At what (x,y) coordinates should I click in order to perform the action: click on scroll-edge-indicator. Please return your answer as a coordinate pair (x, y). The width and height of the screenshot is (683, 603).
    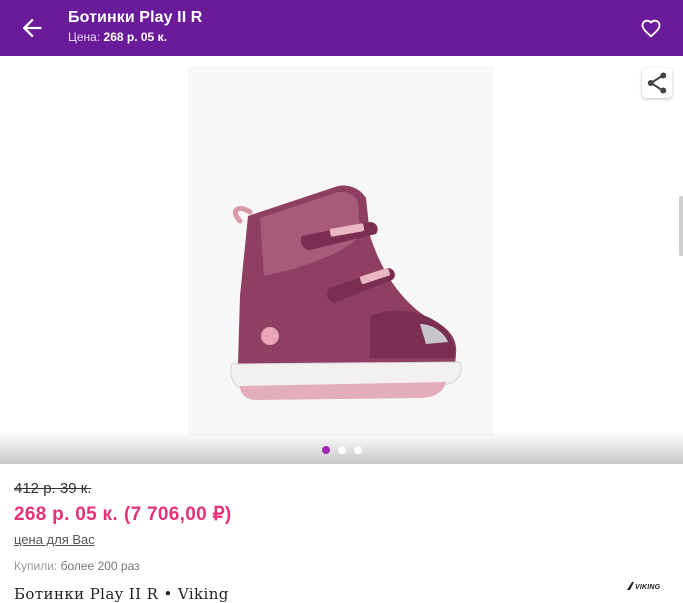
    Looking at the image, I should click on (681, 226).